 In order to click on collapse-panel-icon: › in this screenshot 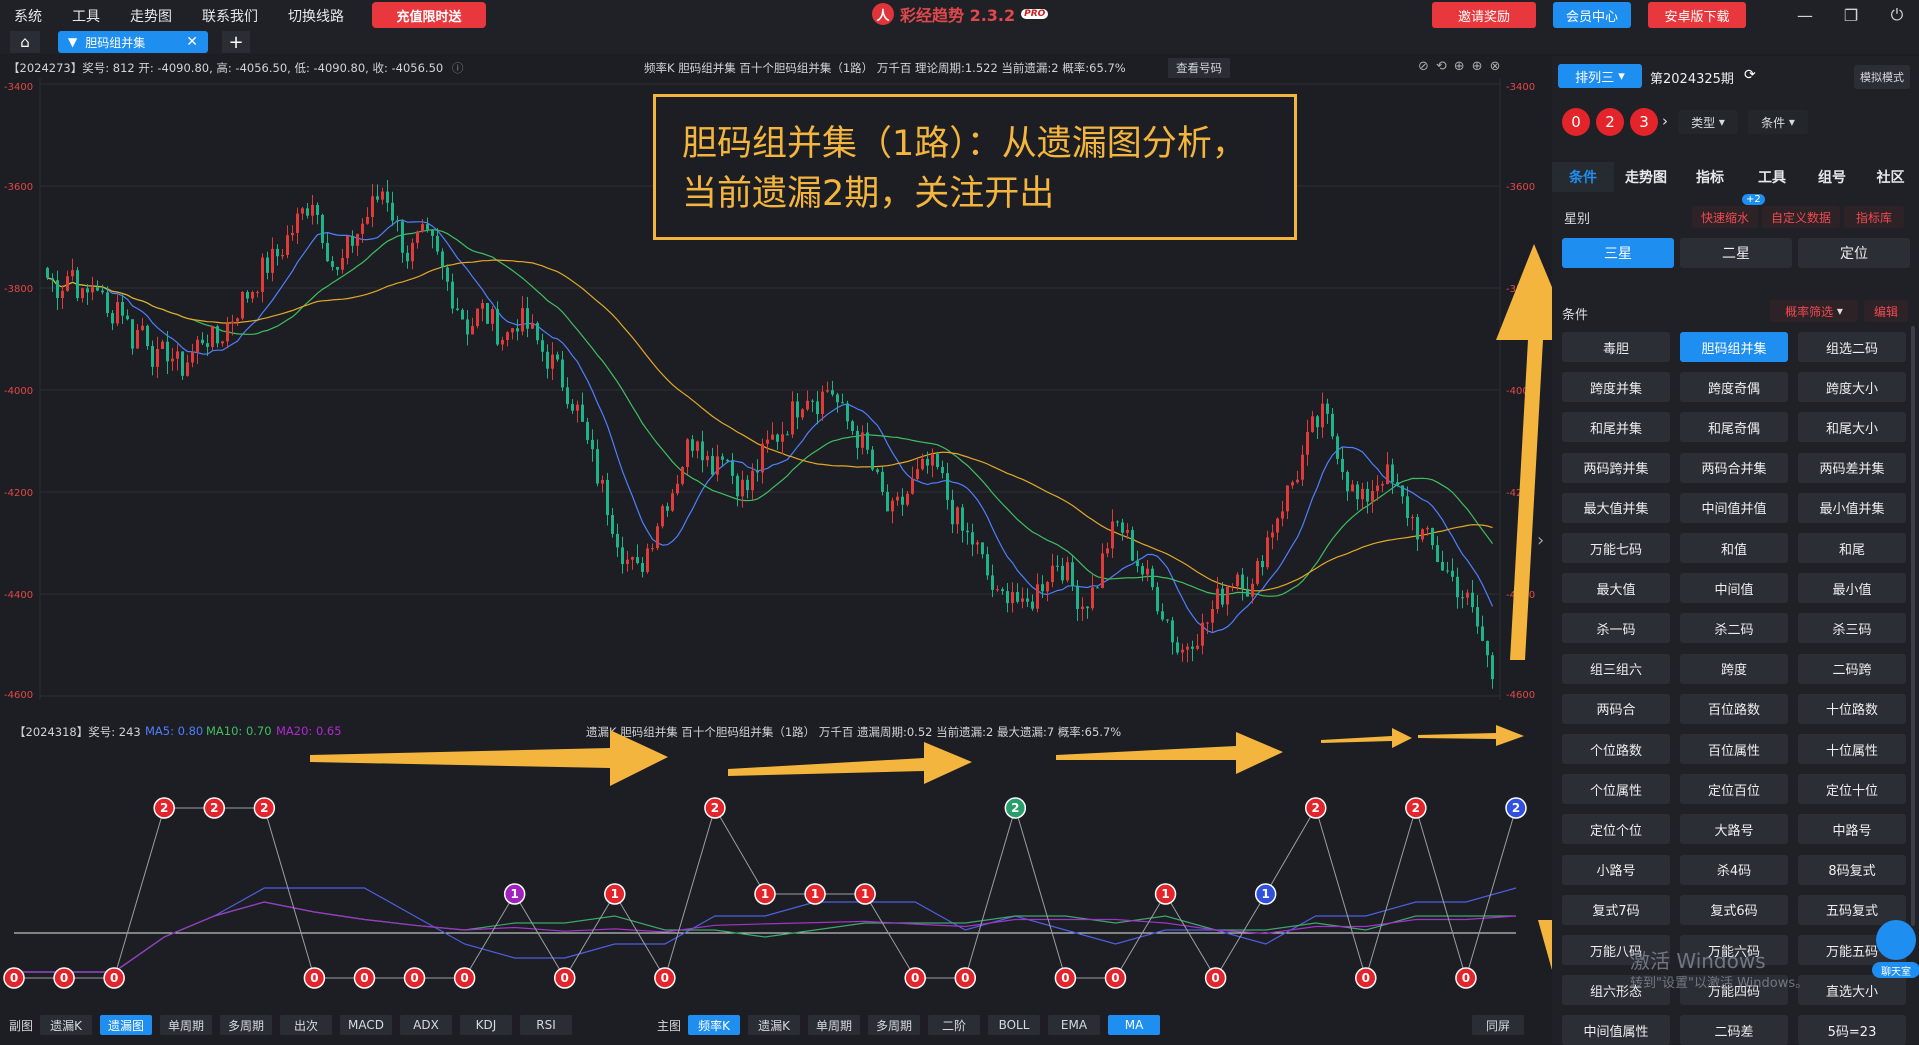, I will do `click(1544, 545)`.